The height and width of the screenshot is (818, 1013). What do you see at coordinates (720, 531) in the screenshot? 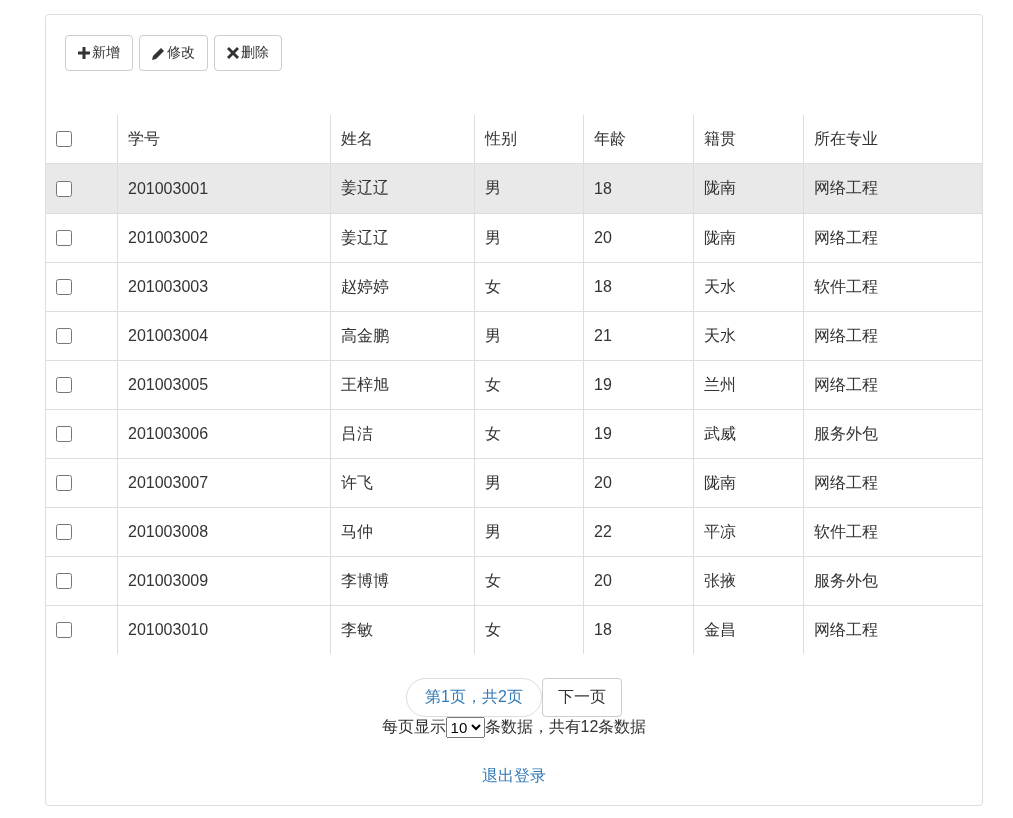
I see `table-cell-text: 平凉` at bounding box center [720, 531].